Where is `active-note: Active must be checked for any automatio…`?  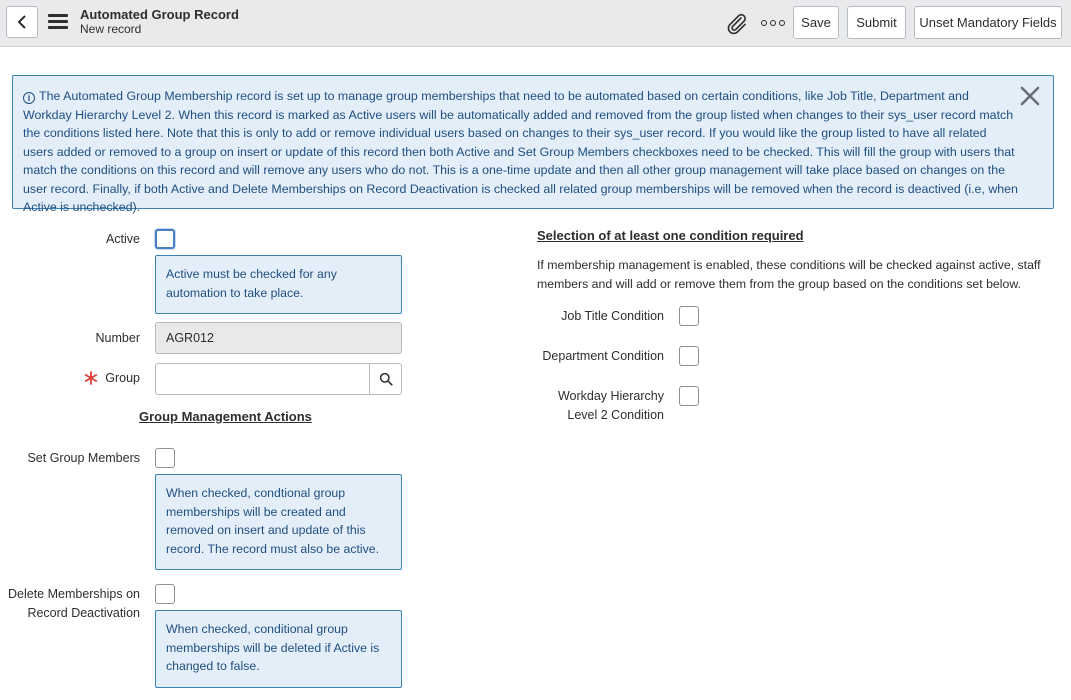
active-note: Active must be checked for any automatio… is located at coordinates (278, 284).